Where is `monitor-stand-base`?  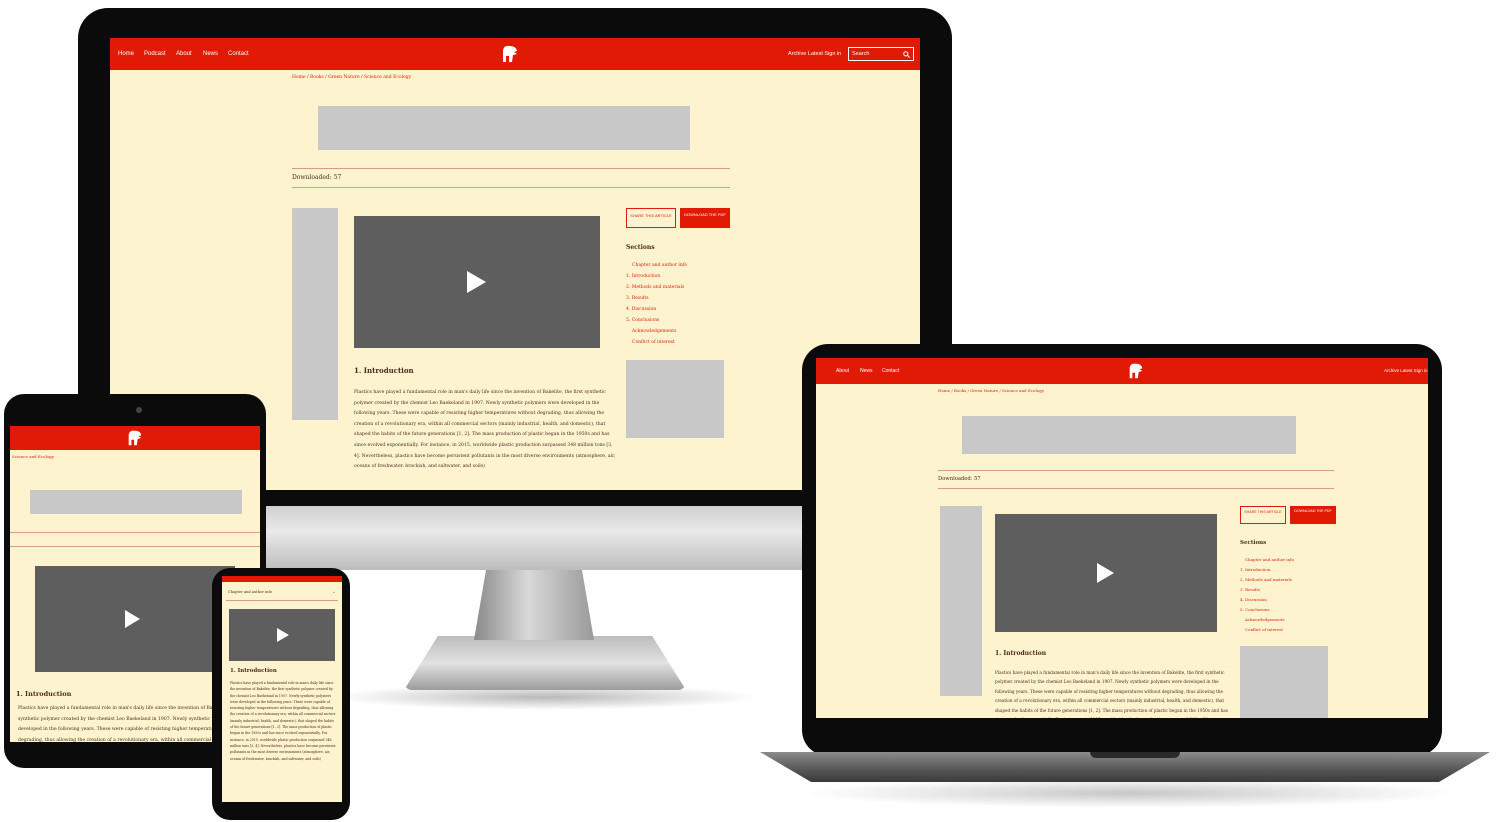
monitor-stand-base is located at coordinates (545, 663).